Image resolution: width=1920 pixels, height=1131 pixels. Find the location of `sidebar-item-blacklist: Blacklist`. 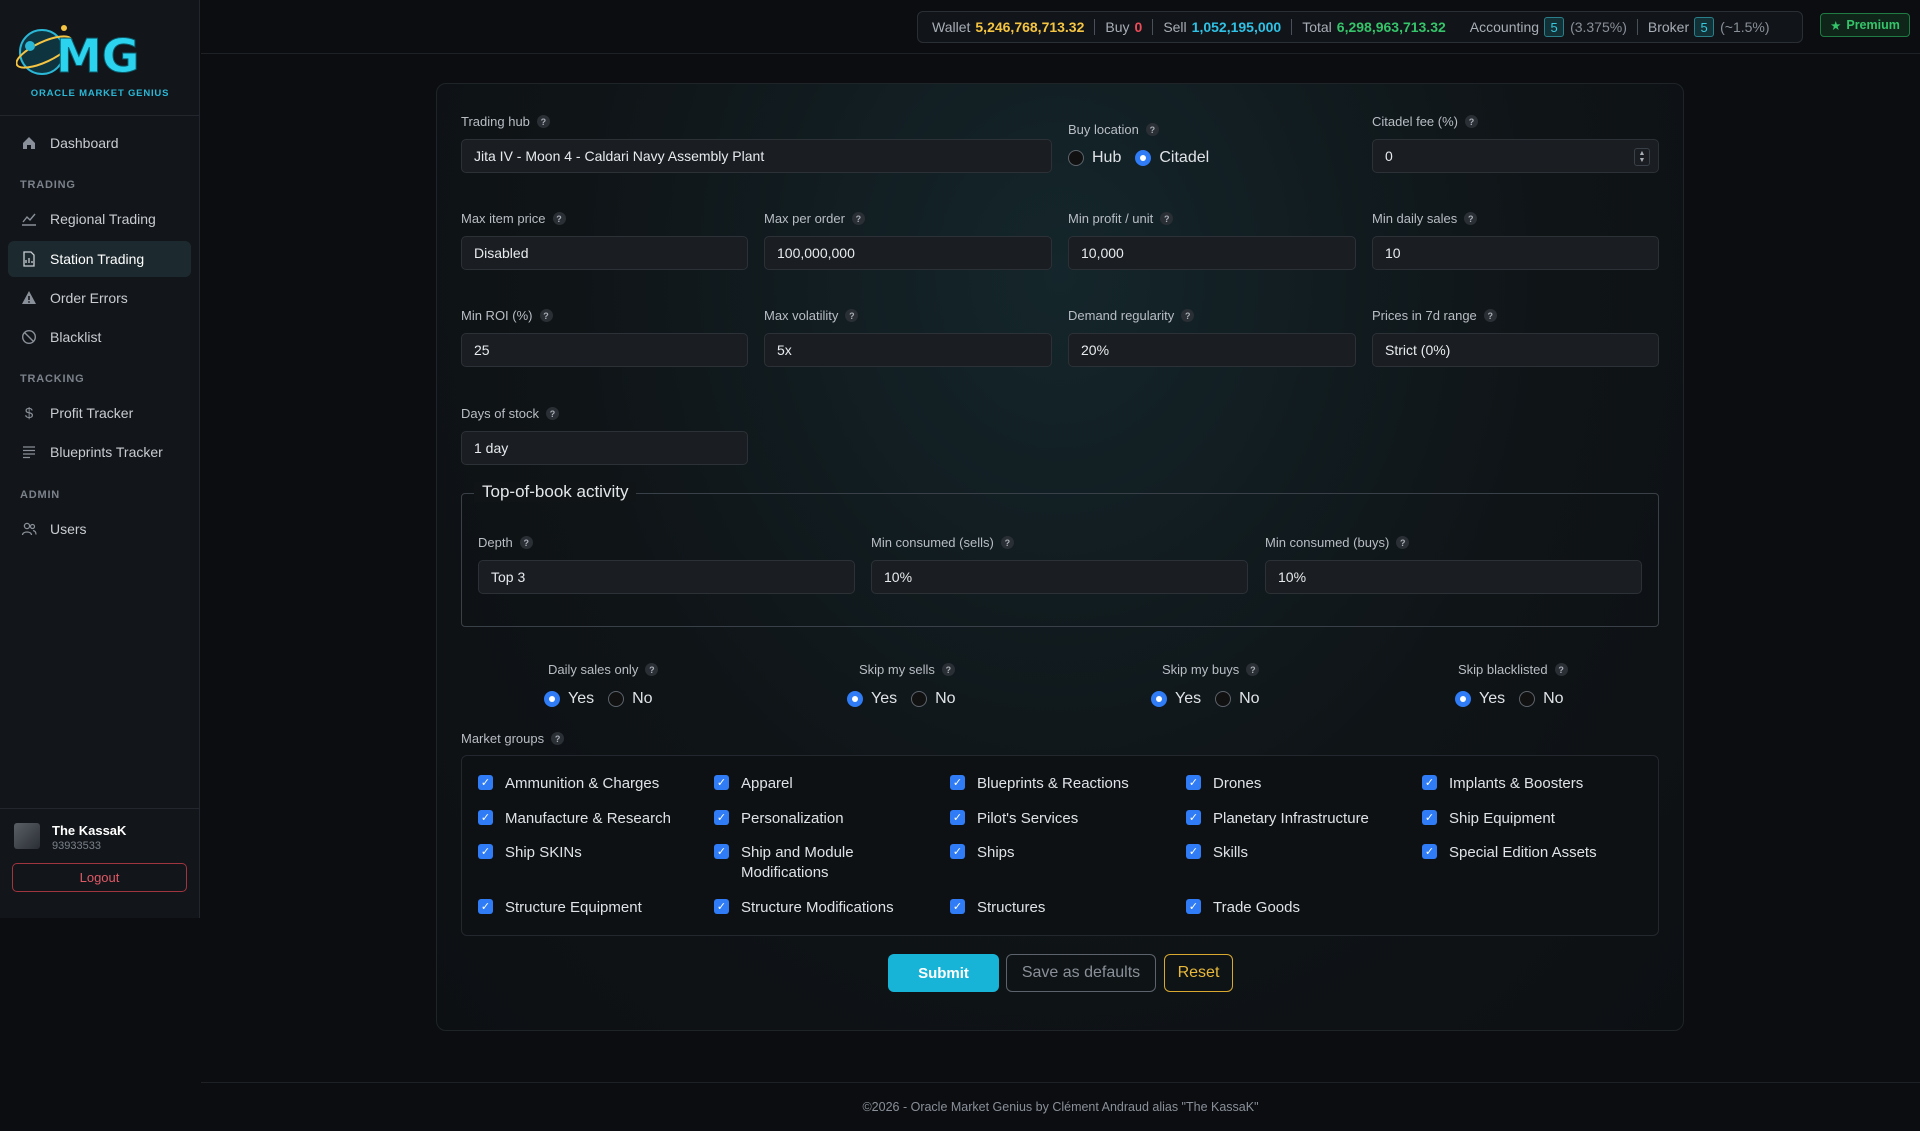

sidebar-item-blacklist: Blacklist is located at coordinates (99, 337).